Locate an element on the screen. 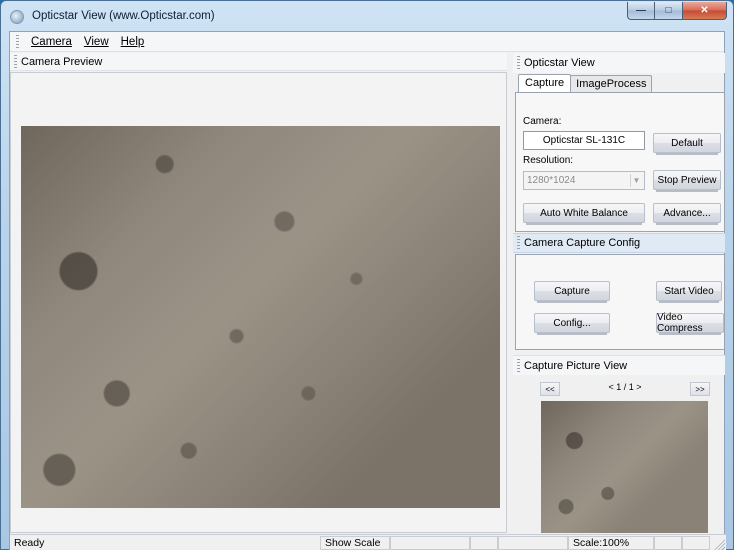 Image resolution: width=734 pixels, height=550 pixels. menu-view: View is located at coordinates (96, 42).